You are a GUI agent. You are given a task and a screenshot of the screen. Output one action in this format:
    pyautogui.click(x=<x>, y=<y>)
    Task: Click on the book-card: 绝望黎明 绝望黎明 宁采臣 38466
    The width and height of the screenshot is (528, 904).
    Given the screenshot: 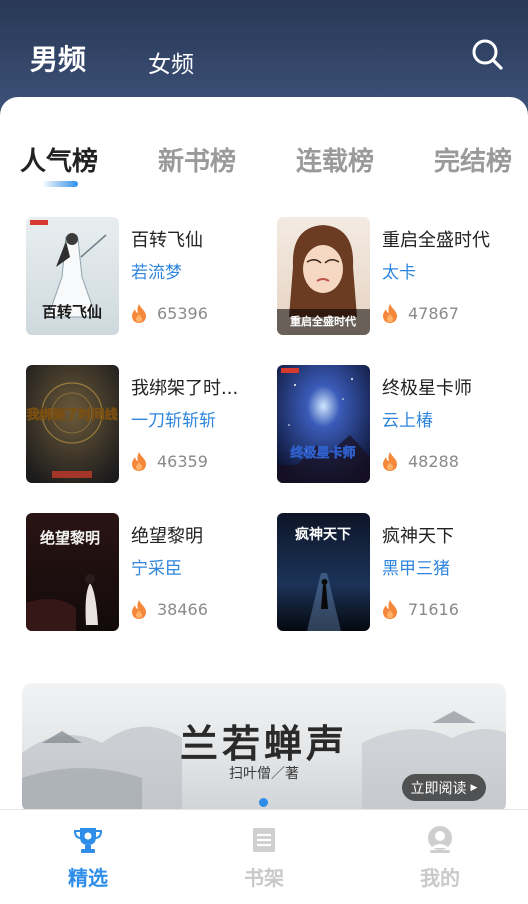 What is the action you would take?
    pyautogui.click(x=146, y=573)
    